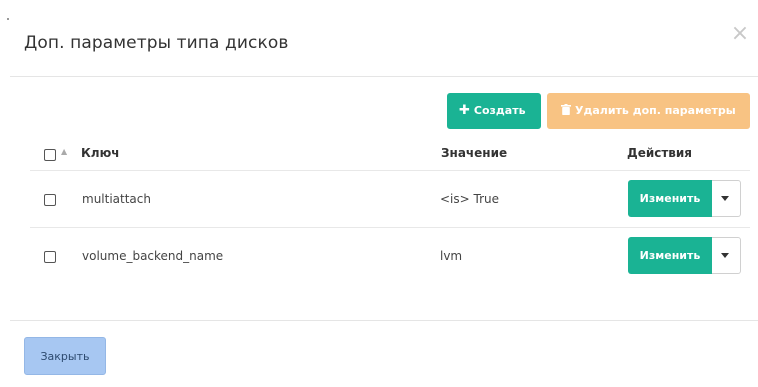  What do you see at coordinates (100, 153) in the screenshot?
I see `column-header-key: Ключ` at bounding box center [100, 153].